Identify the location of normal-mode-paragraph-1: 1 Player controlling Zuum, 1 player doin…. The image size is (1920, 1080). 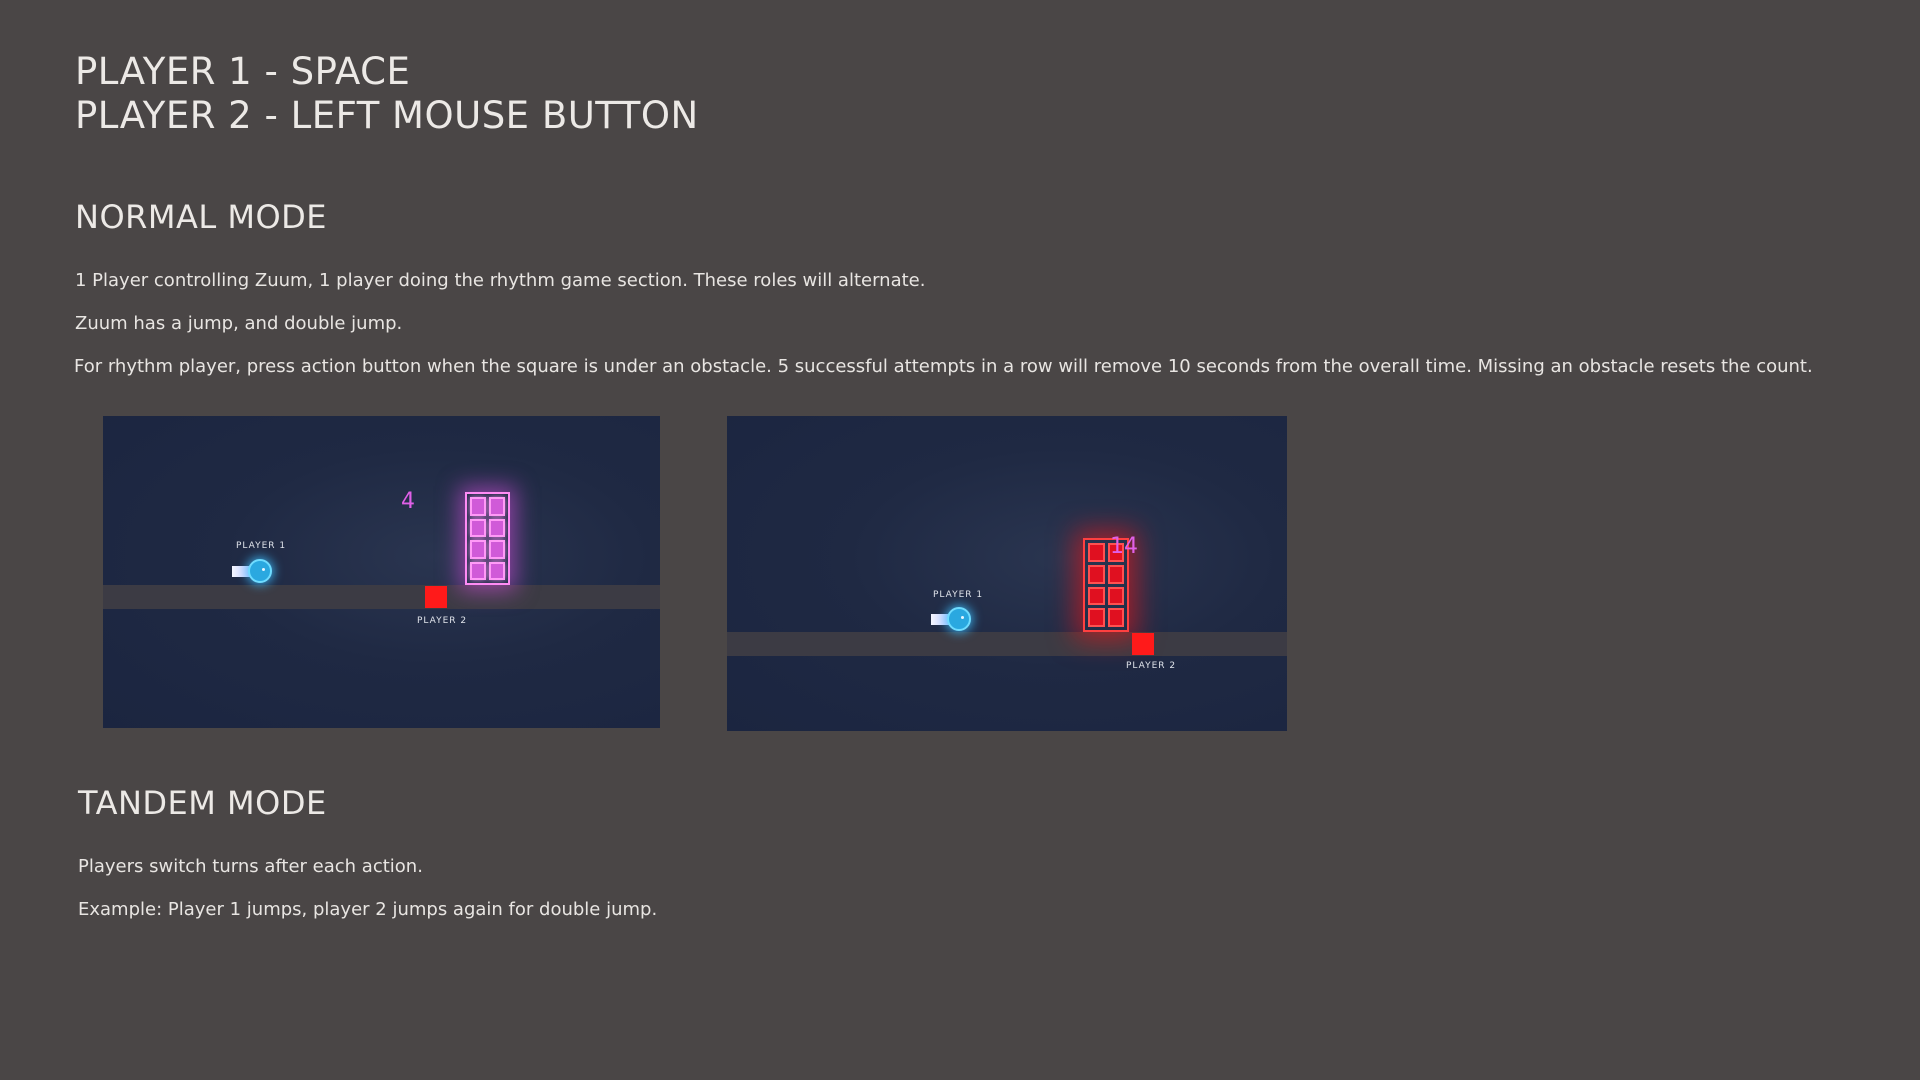
(500, 280).